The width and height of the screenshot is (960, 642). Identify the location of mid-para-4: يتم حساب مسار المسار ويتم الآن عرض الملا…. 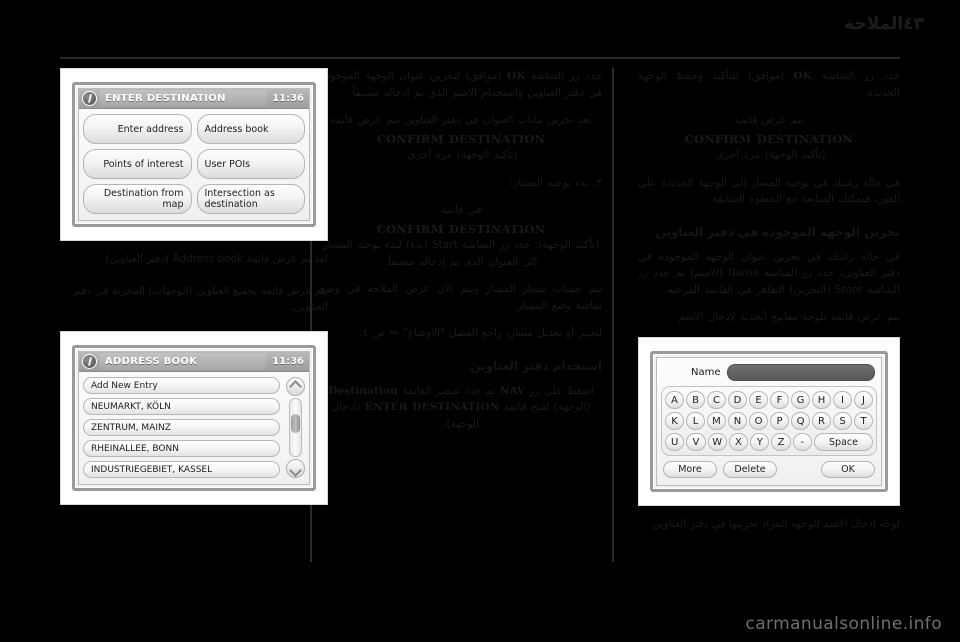
(461, 297).